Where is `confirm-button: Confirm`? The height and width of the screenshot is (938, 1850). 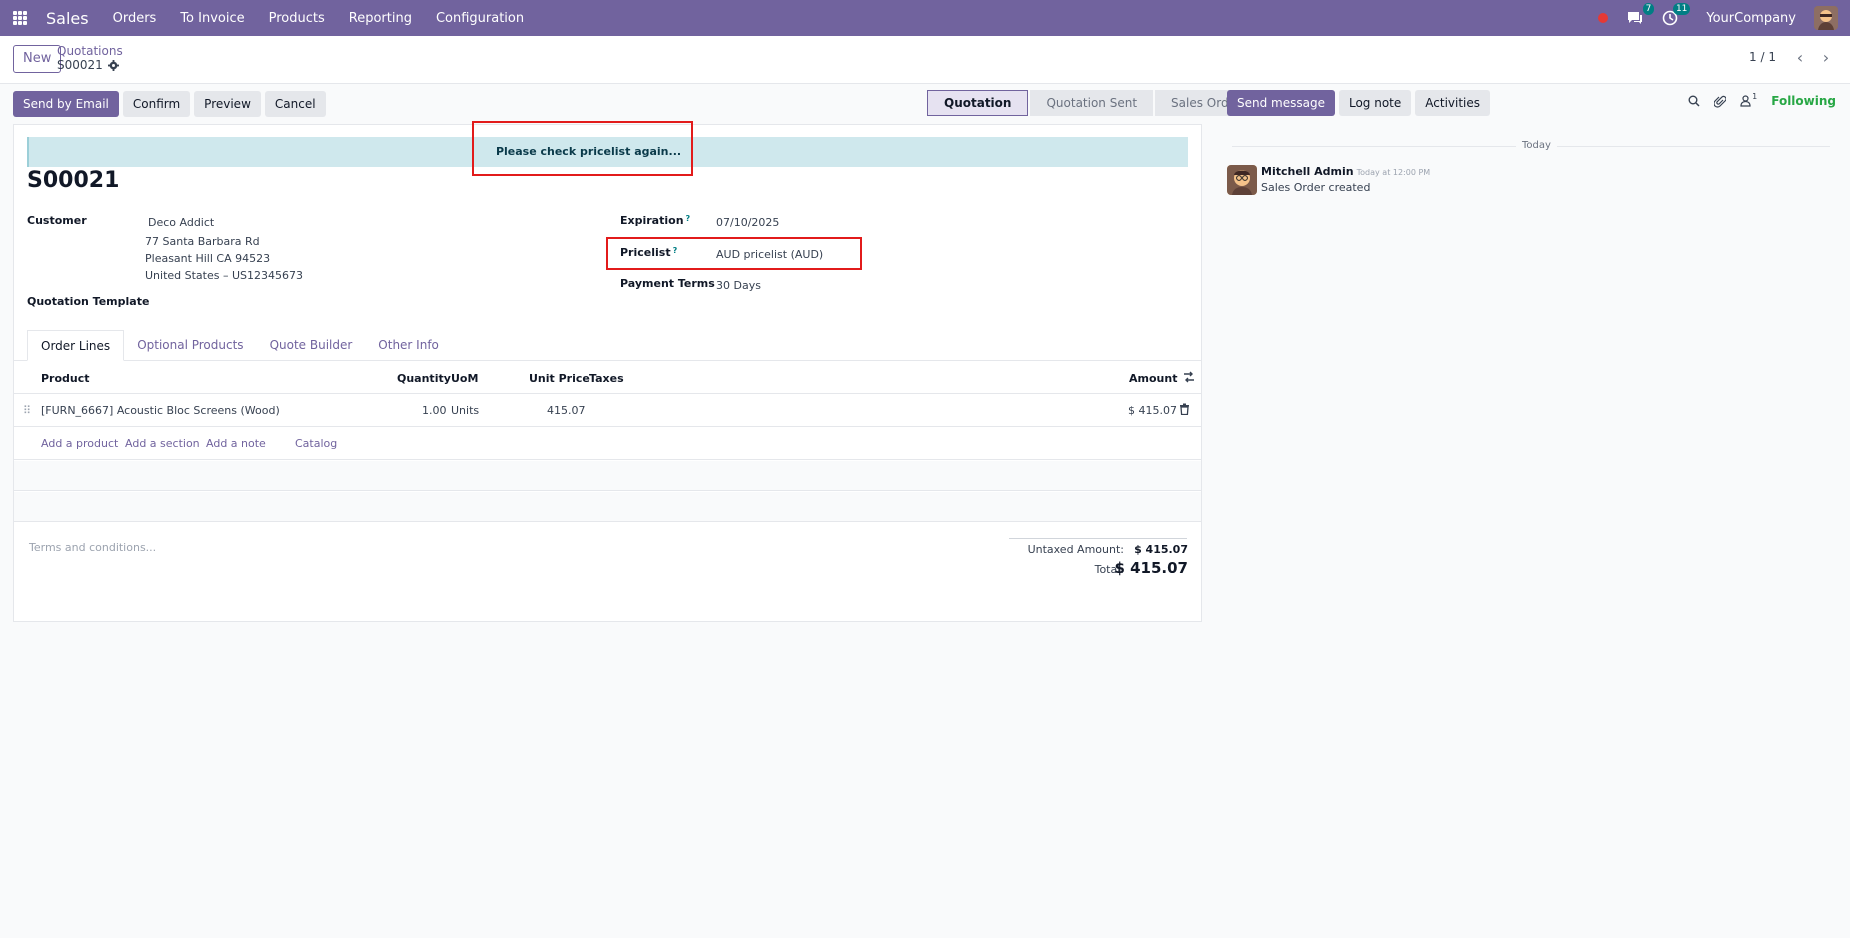
confirm-button: Confirm is located at coordinates (156, 104).